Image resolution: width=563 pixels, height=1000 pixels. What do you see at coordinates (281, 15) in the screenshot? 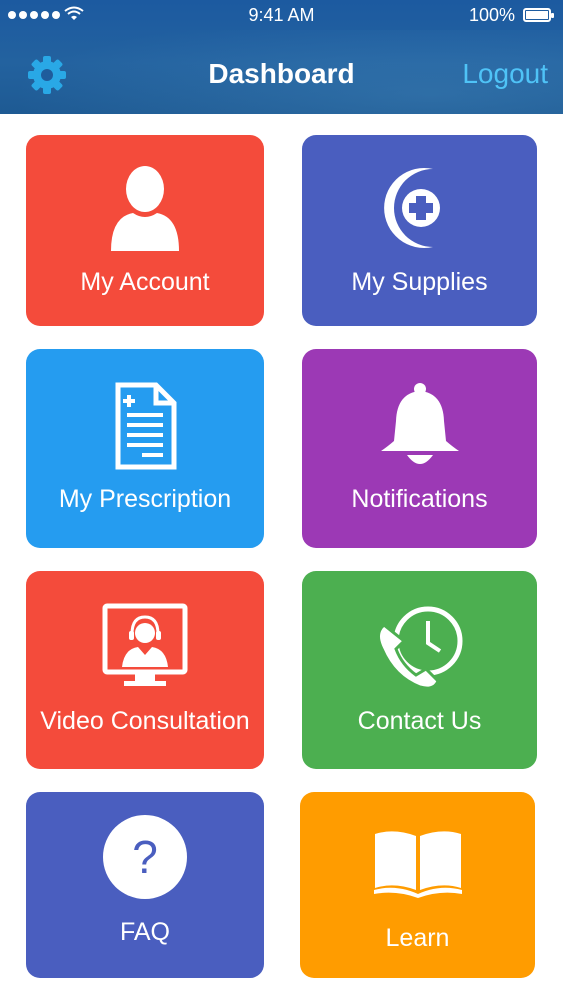
I see `status-bar: 9:41 AM 100%` at bounding box center [281, 15].